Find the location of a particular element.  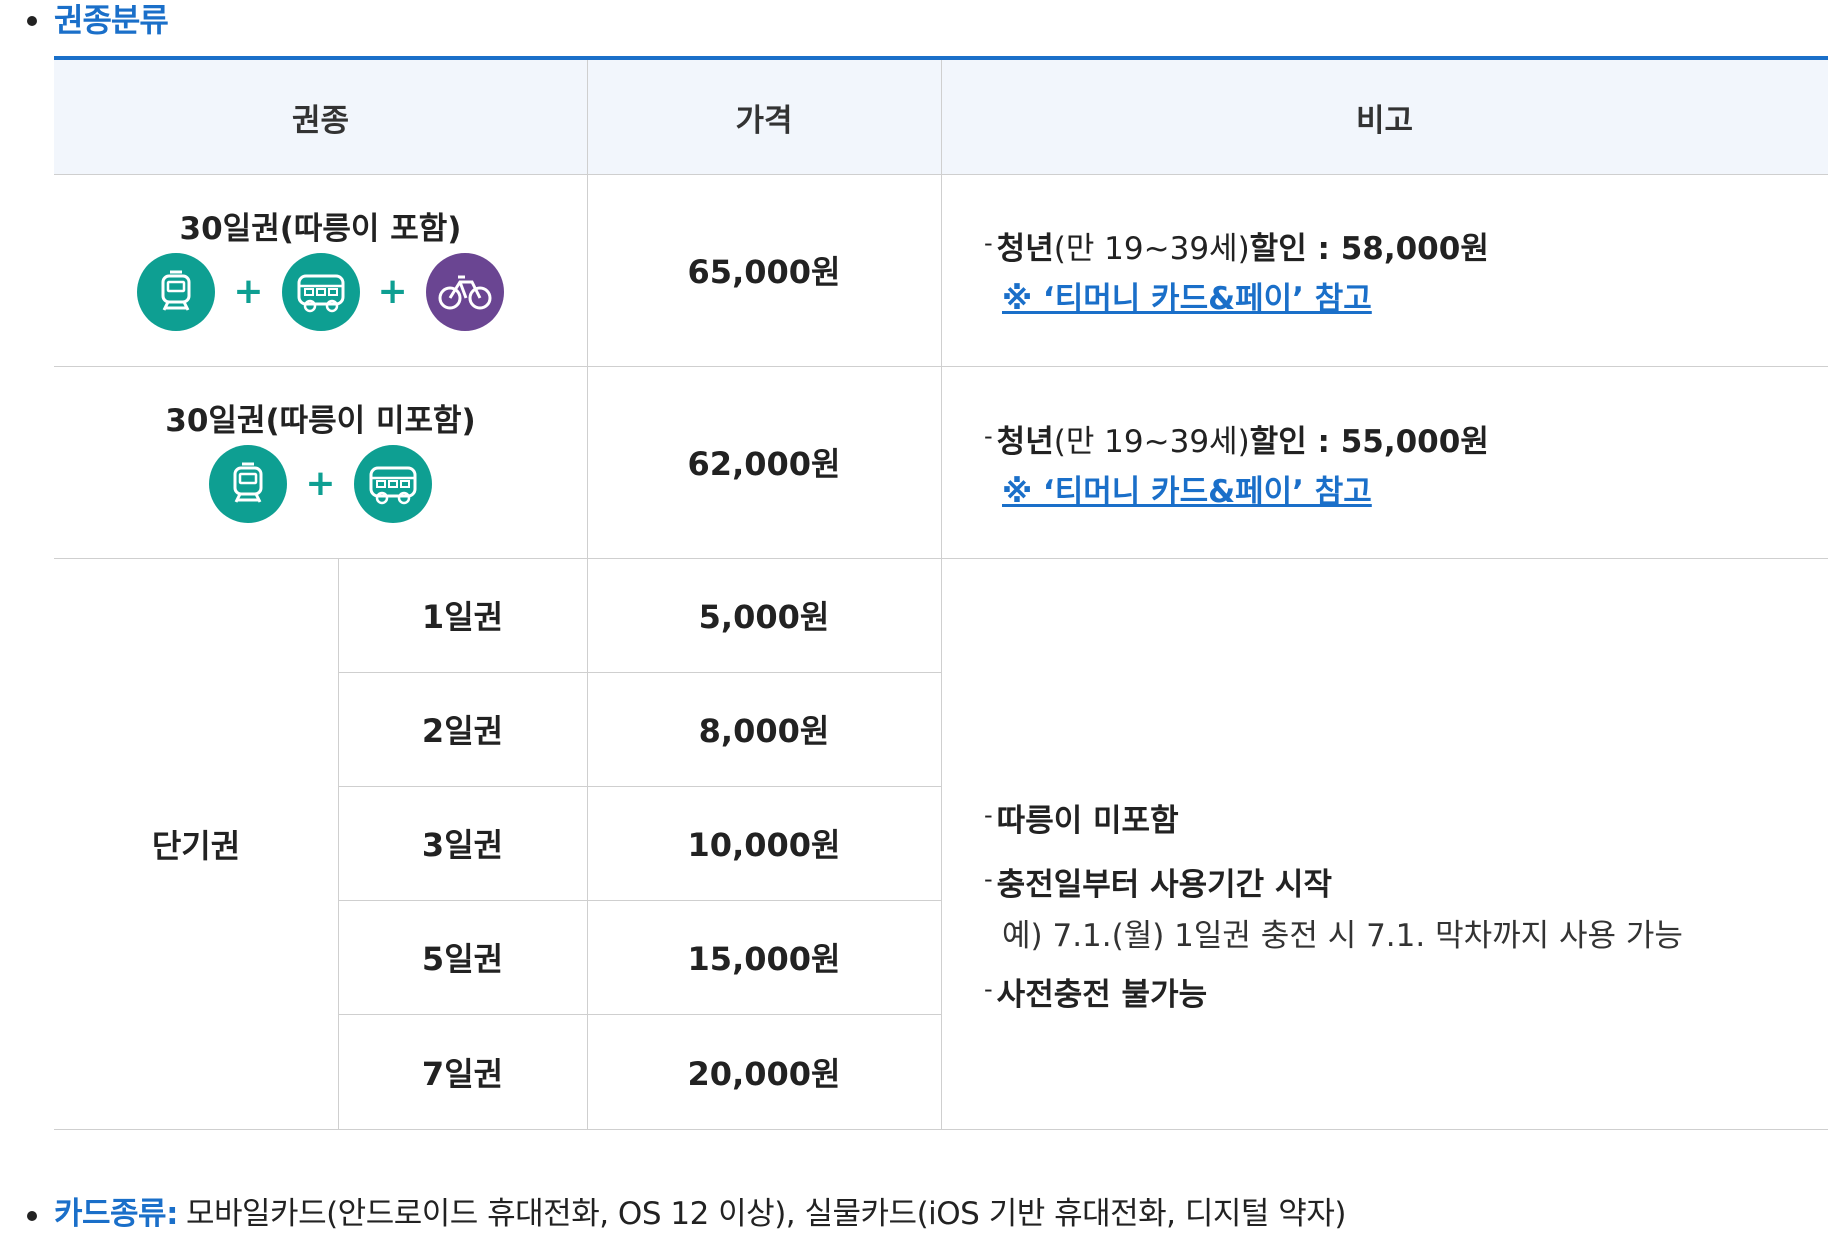

column-divider is located at coordinates (941, 594).